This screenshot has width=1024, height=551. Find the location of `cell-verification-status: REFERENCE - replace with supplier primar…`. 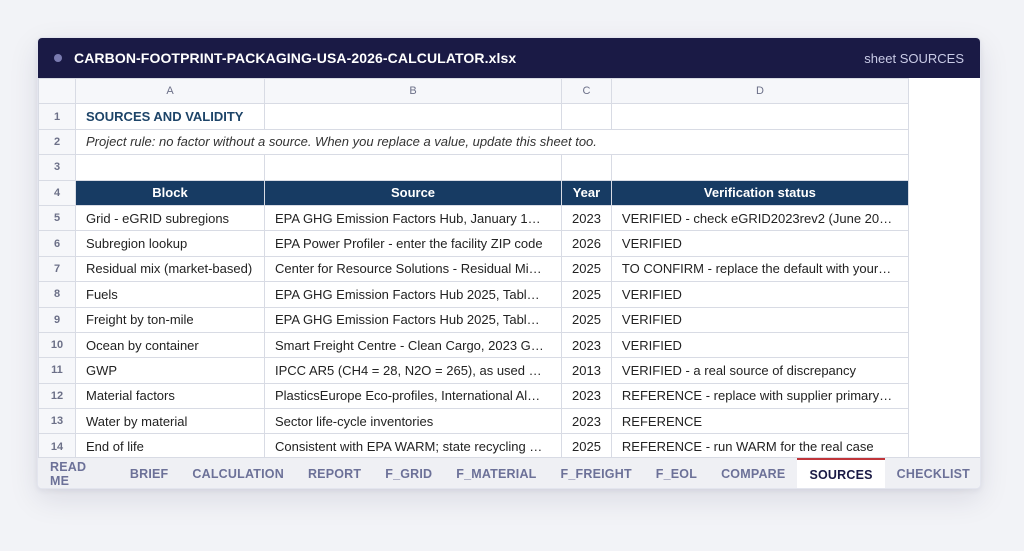

cell-verification-status: REFERENCE - replace with supplier primar… is located at coordinates (759, 396).